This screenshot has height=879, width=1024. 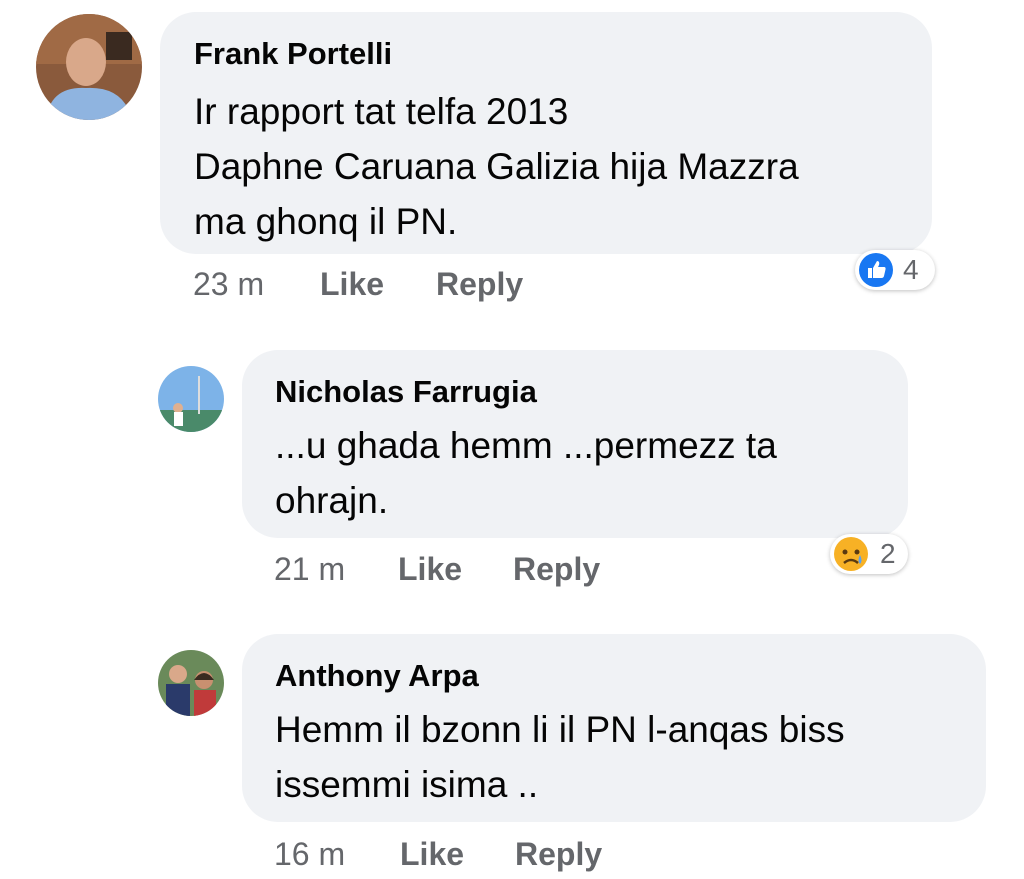 What do you see at coordinates (911, 269) in the screenshot?
I see `reaction-count: 4` at bounding box center [911, 269].